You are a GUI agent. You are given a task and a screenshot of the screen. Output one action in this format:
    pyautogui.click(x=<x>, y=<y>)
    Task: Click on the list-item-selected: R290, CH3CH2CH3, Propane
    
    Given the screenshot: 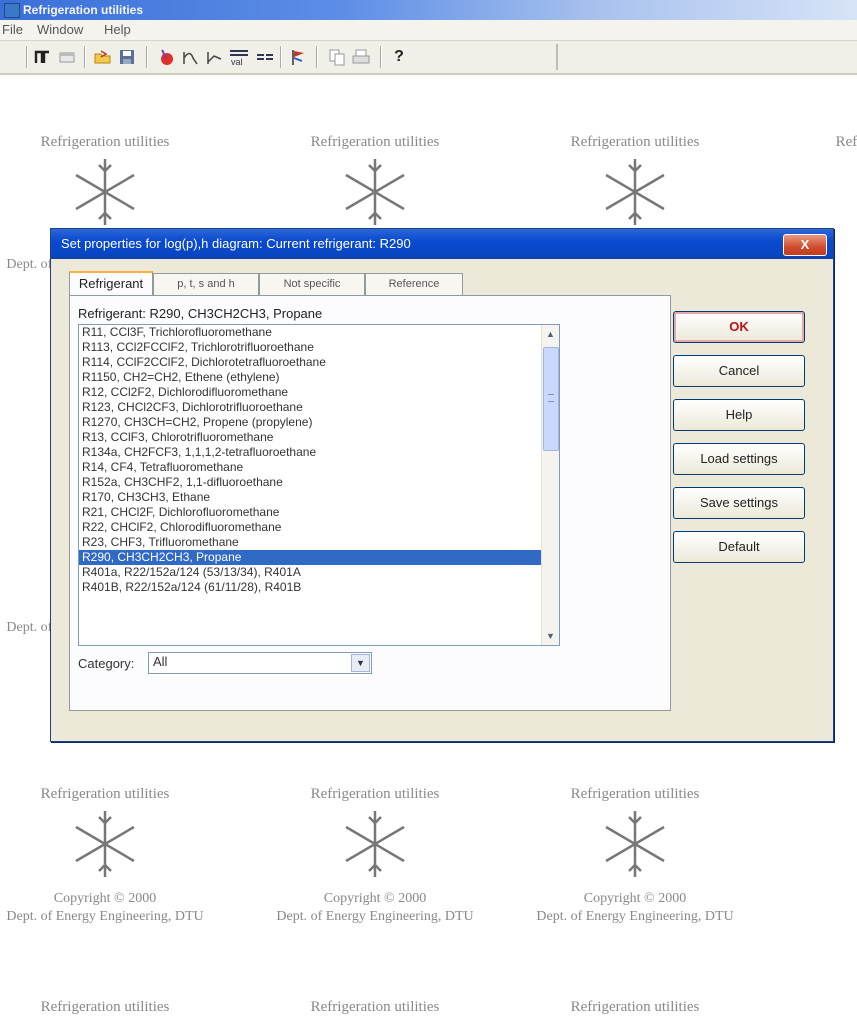 What is the action you would take?
    pyautogui.click(x=310, y=557)
    